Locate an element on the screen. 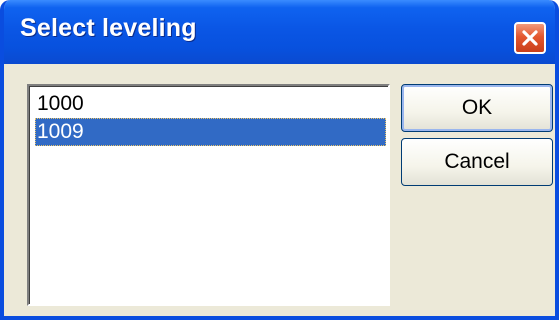  cancel-button: Cancel is located at coordinates (477, 162).